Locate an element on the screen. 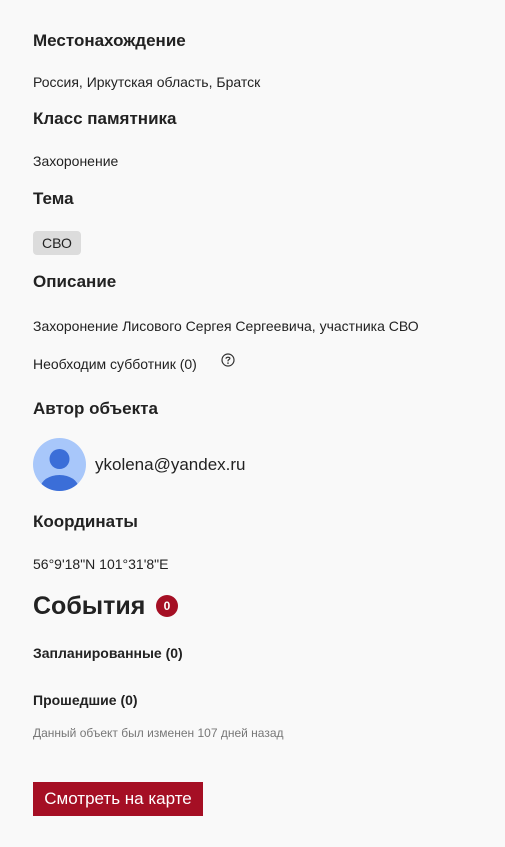  theme-tag: СВО is located at coordinates (57, 243).